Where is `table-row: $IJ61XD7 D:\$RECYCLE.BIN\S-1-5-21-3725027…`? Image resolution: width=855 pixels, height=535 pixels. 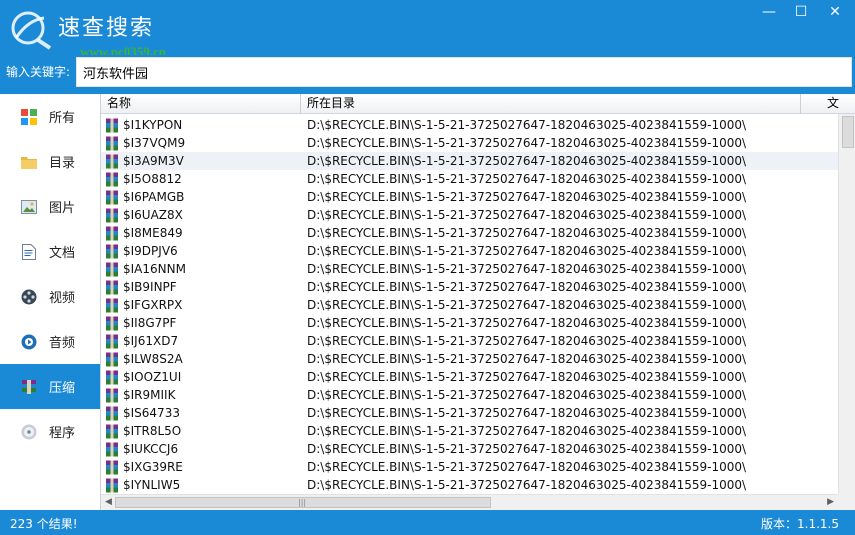
table-row: $IJ61XD7 D:\$RECYCLE.BIN\S-1-5-21-3725027… is located at coordinates (469, 341).